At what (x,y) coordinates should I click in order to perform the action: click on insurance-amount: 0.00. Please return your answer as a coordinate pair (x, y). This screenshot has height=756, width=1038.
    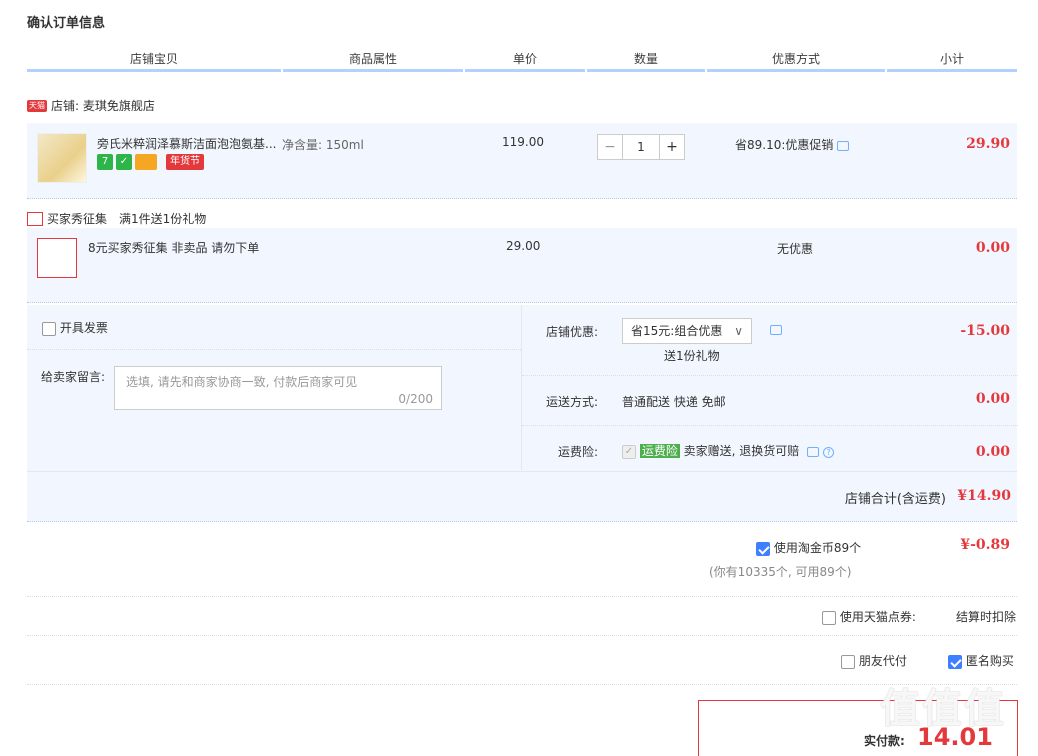
    Looking at the image, I should click on (992, 452).